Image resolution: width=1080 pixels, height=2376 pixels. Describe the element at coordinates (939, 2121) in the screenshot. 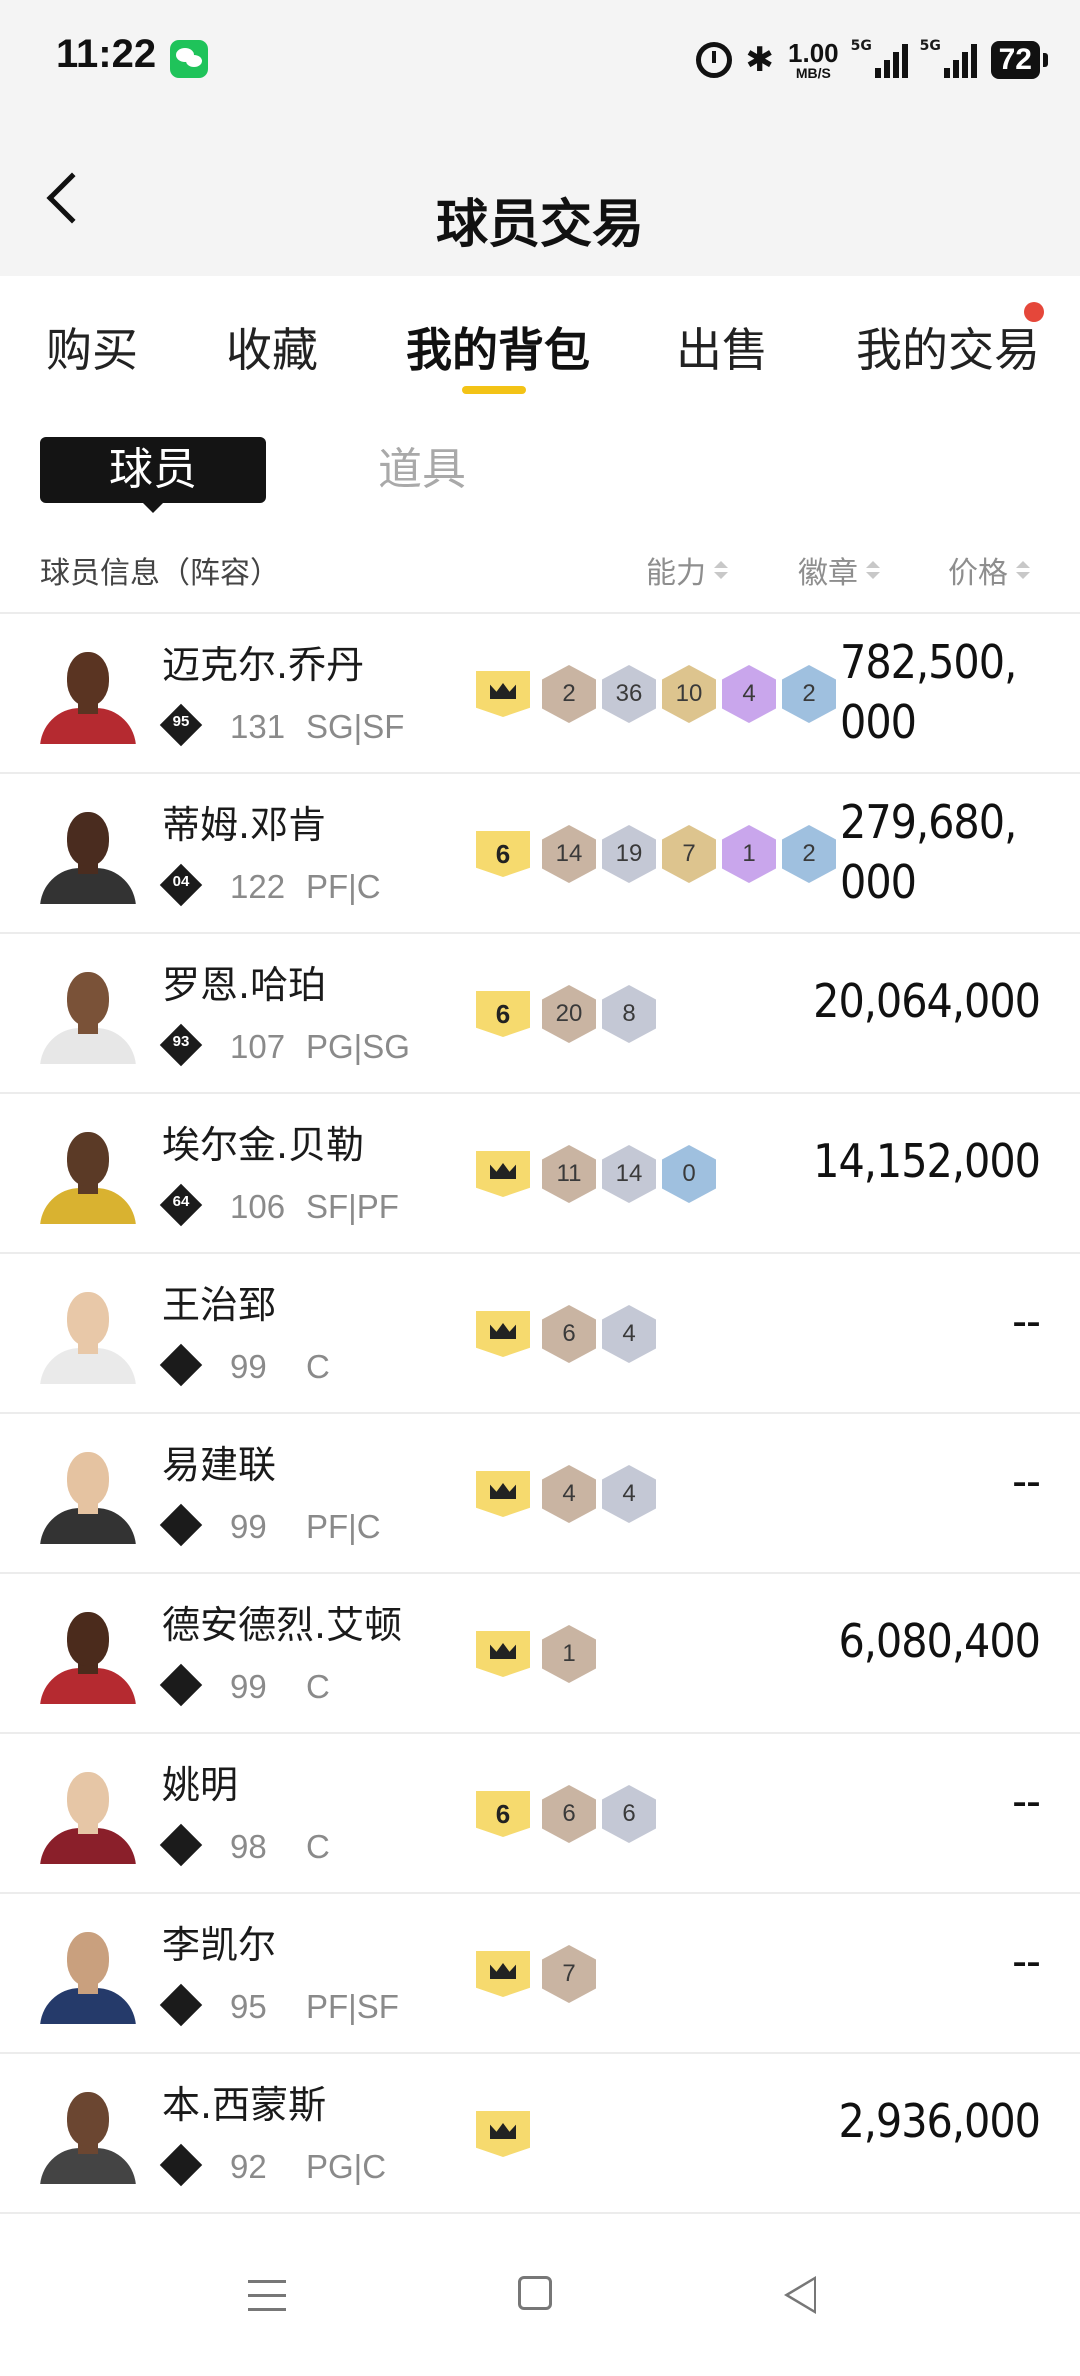

I see `player-price: 2,936,000` at that location.